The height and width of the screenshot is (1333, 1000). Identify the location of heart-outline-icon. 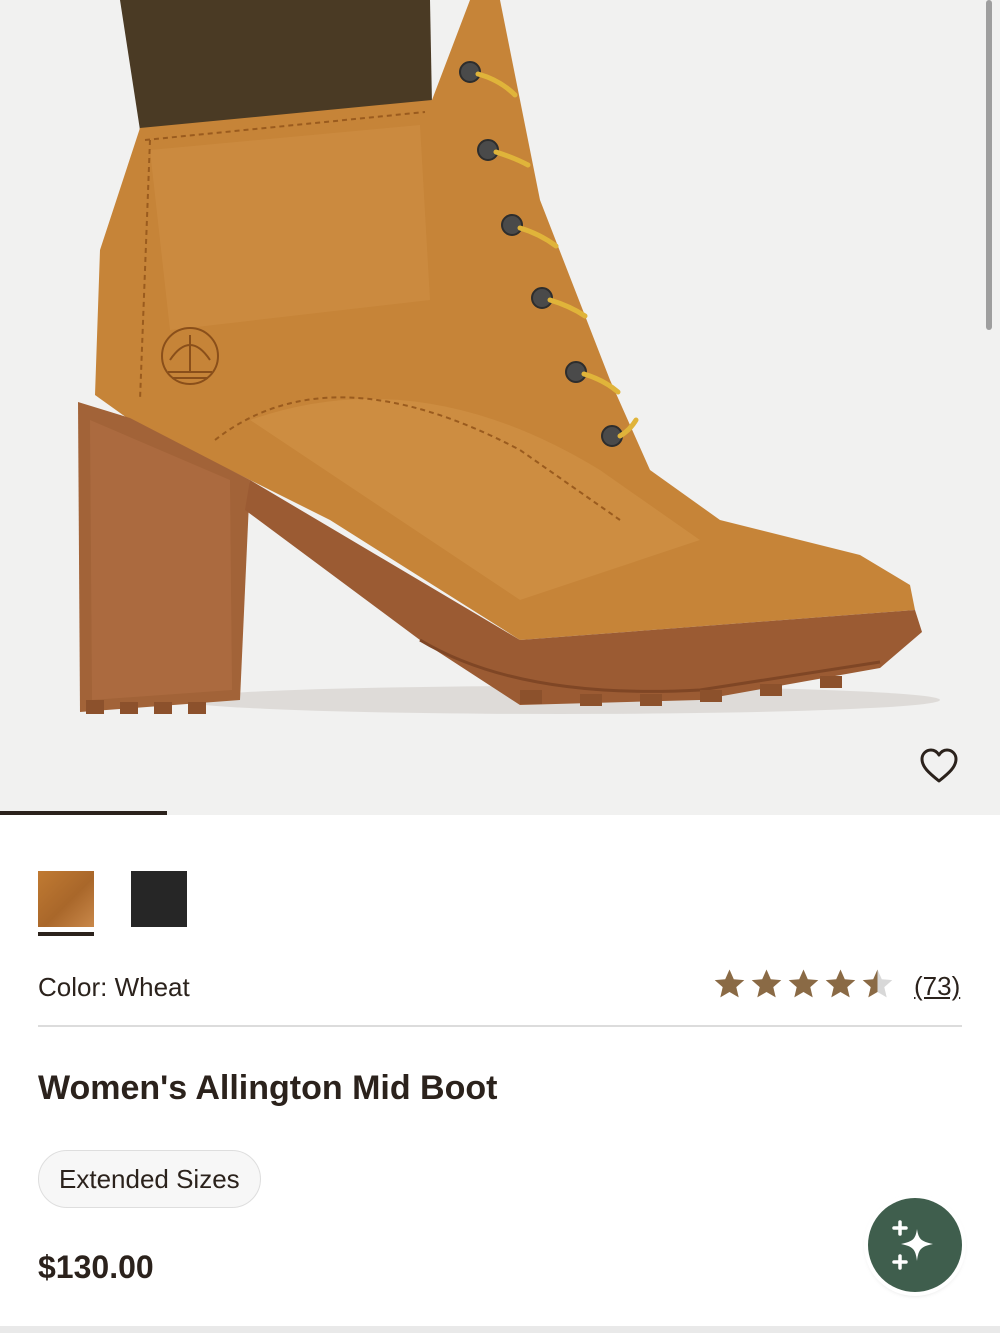
(939, 765).